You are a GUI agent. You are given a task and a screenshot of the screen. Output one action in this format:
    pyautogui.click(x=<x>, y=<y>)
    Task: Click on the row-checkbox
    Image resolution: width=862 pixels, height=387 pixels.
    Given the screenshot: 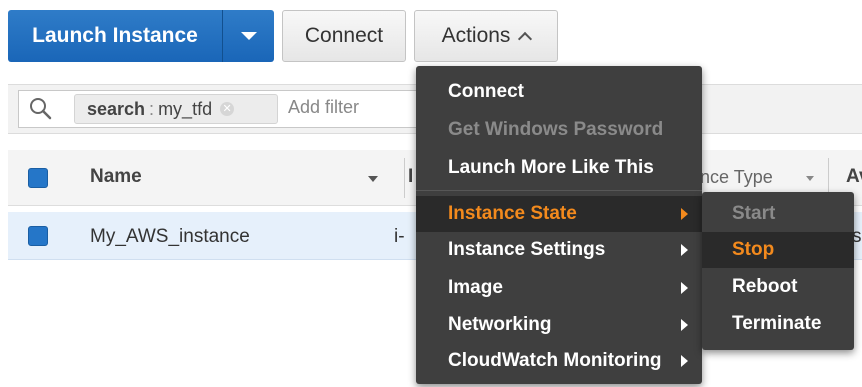 What is the action you would take?
    pyautogui.click(x=38, y=236)
    